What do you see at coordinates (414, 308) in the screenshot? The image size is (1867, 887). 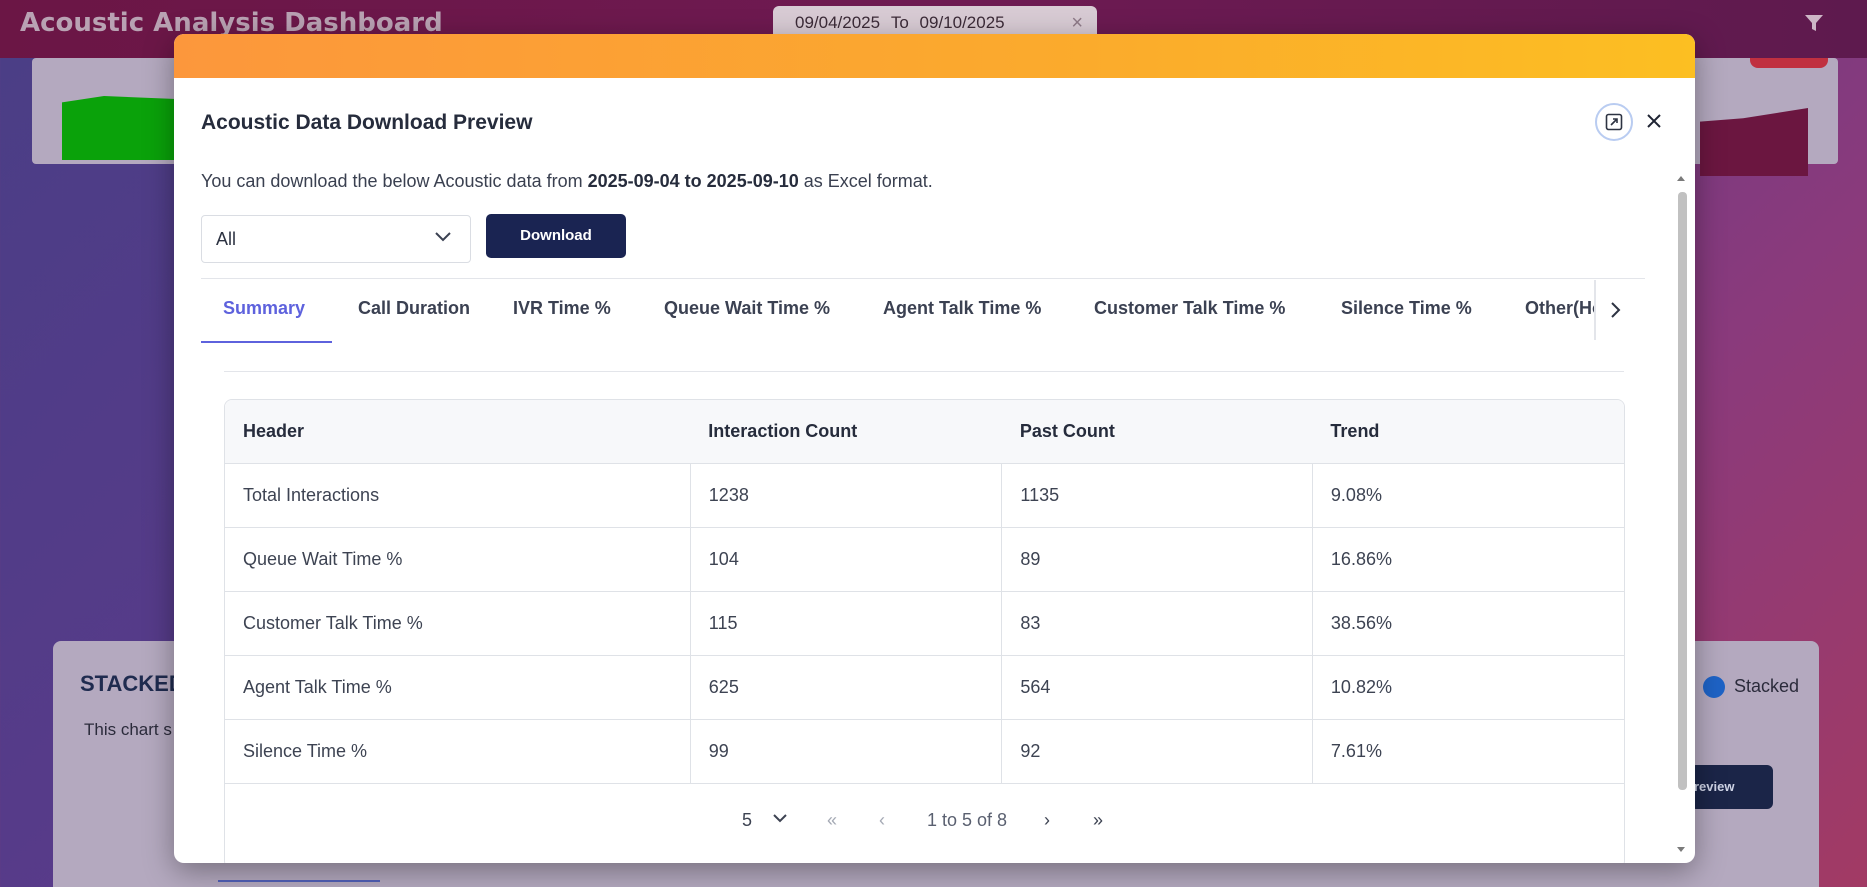 I see `tab-call-duration: Call Duration` at bounding box center [414, 308].